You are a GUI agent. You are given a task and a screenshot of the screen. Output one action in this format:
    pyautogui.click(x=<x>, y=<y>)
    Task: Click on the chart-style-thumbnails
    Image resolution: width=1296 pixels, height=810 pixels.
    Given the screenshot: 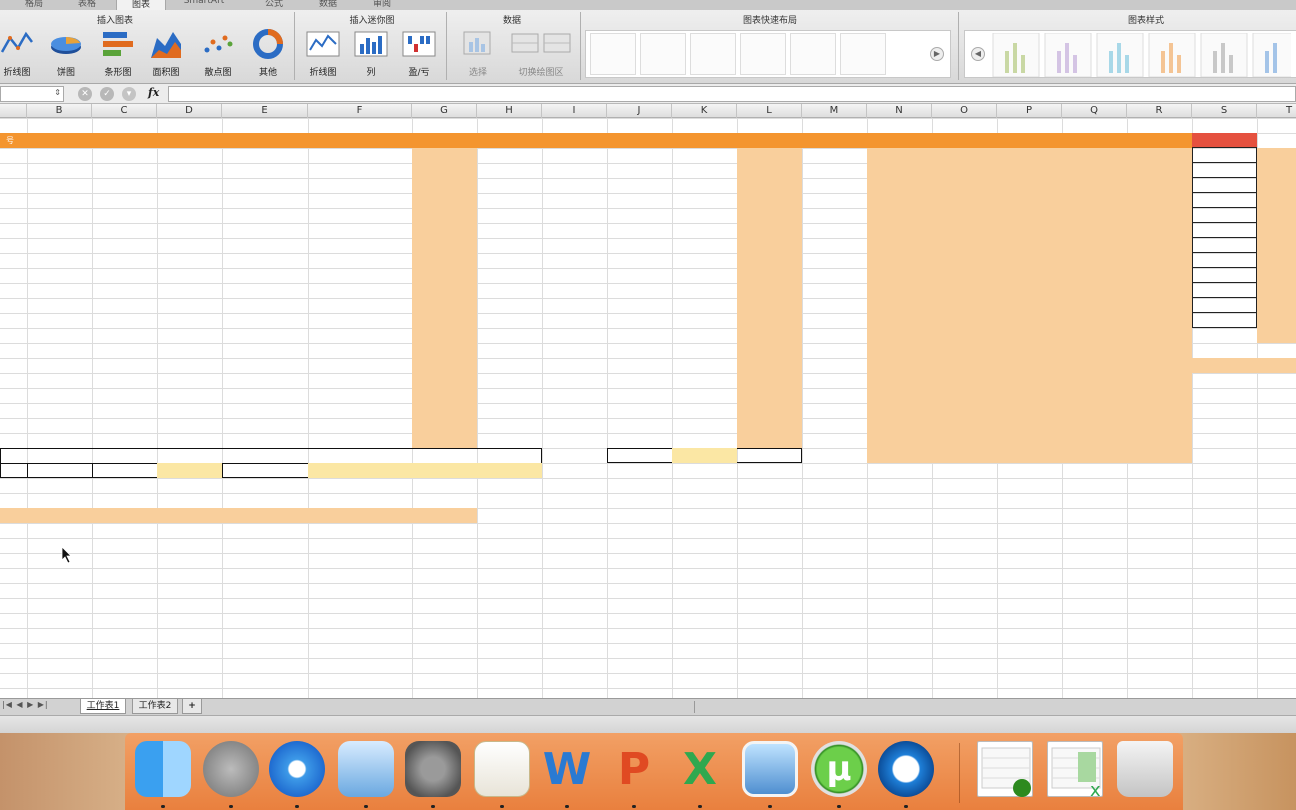 What is the action you would take?
    pyautogui.click(x=1141, y=55)
    